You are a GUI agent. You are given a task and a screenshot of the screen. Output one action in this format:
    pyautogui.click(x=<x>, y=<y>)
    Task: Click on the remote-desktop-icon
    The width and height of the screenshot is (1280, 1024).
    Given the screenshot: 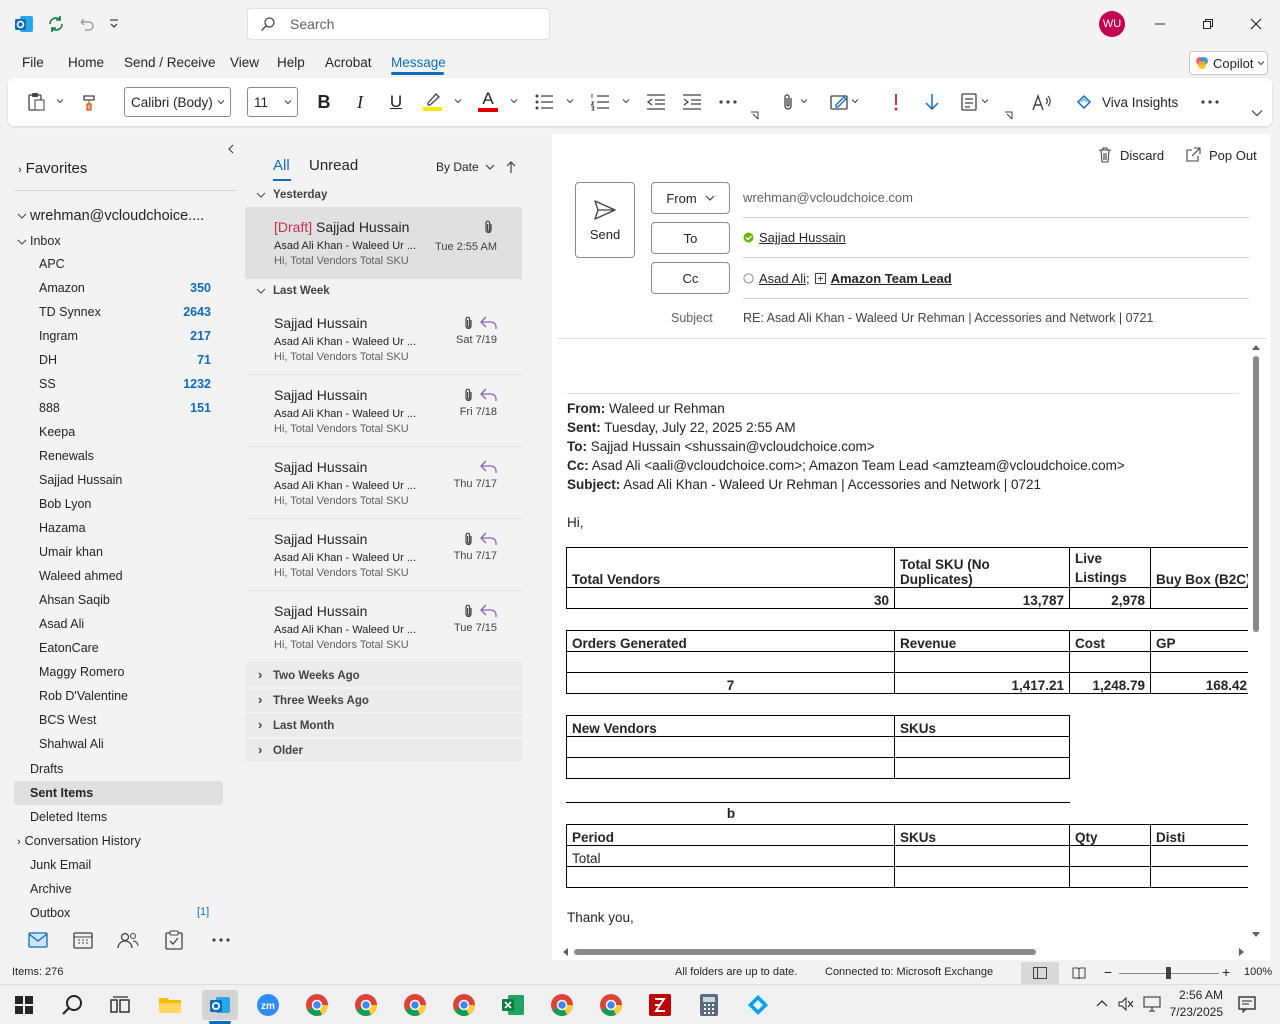 What is the action you would take?
    pyautogui.click(x=758, y=1005)
    